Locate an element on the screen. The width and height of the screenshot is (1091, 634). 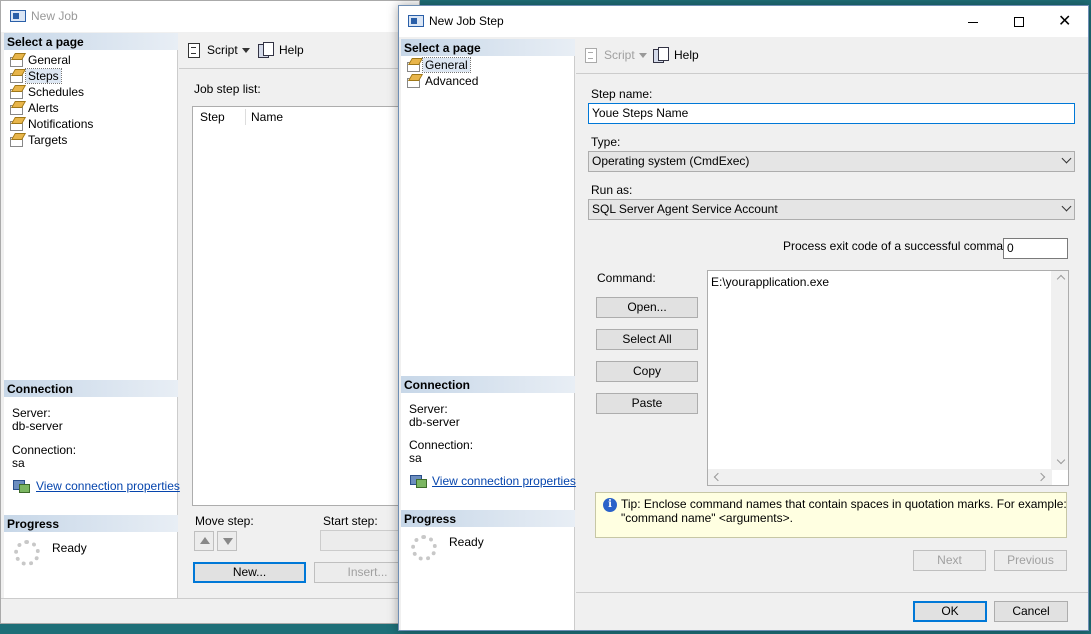
move-step-label: Move step: is located at coordinates (224, 521).